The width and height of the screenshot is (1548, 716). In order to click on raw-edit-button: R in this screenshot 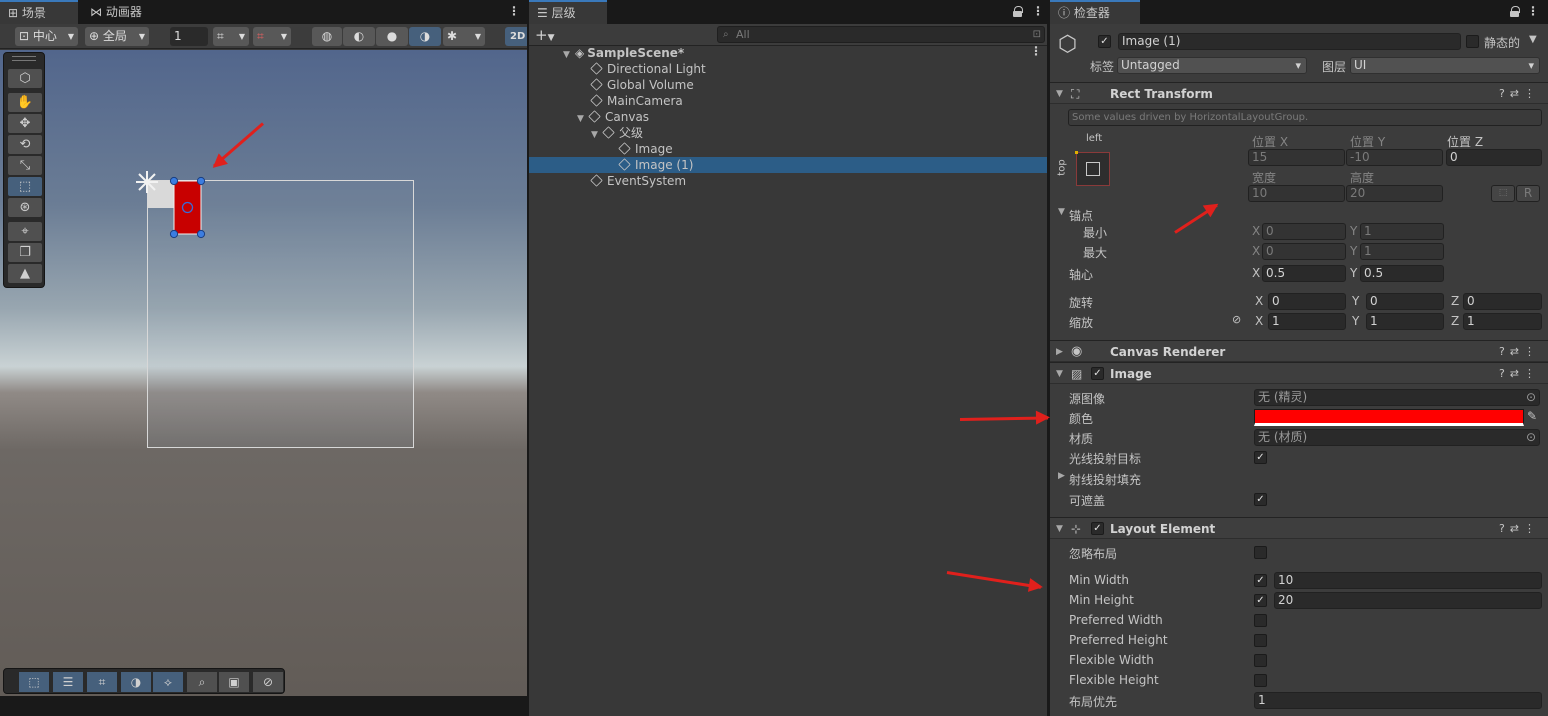, I will do `click(1528, 193)`.